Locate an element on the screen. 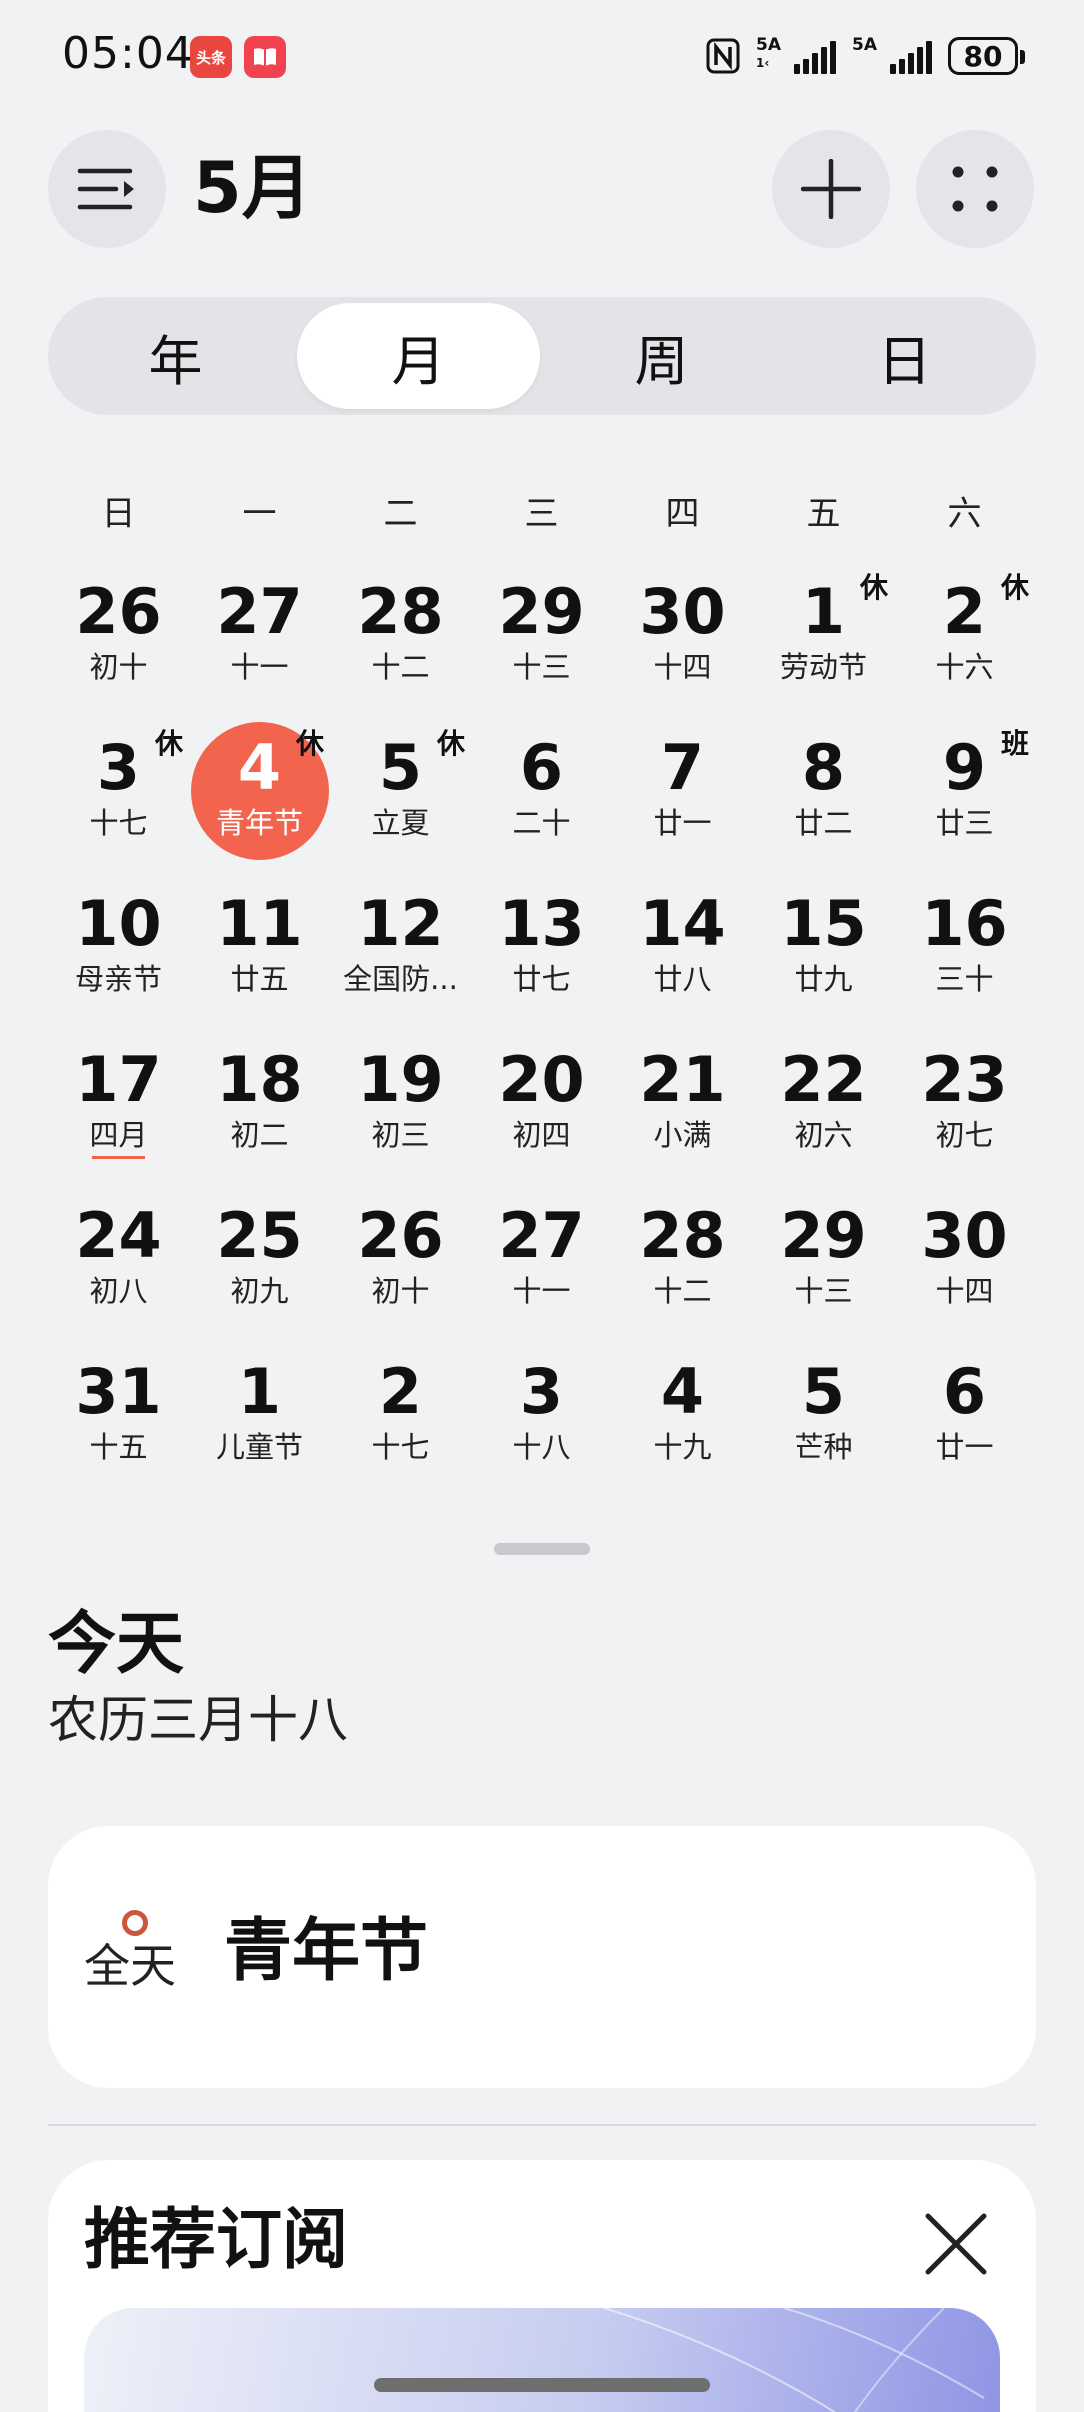  lunar-label: 四月 is located at coordinates (118, 1135).